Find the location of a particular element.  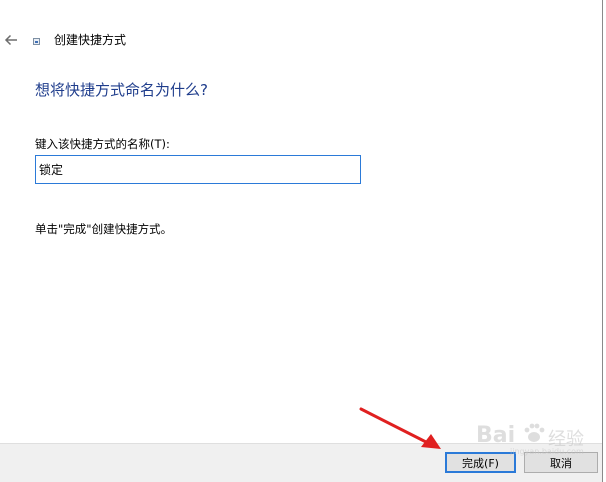

cancel-button: 取消 is located at coordinates (561, 462).